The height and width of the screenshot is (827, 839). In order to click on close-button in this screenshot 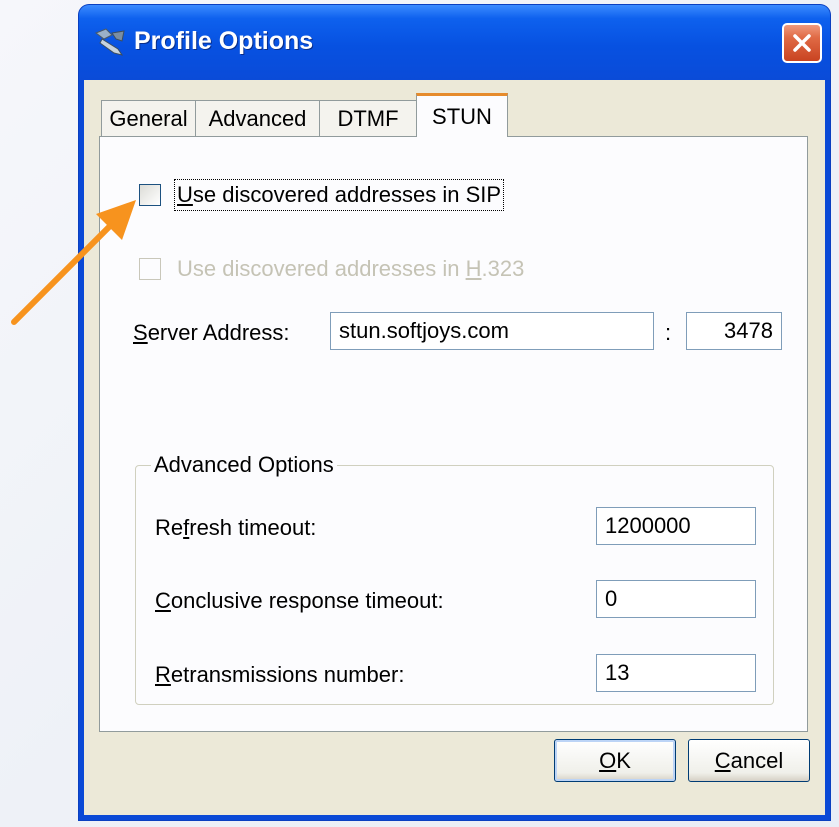, I will do `click(802, 43)`.